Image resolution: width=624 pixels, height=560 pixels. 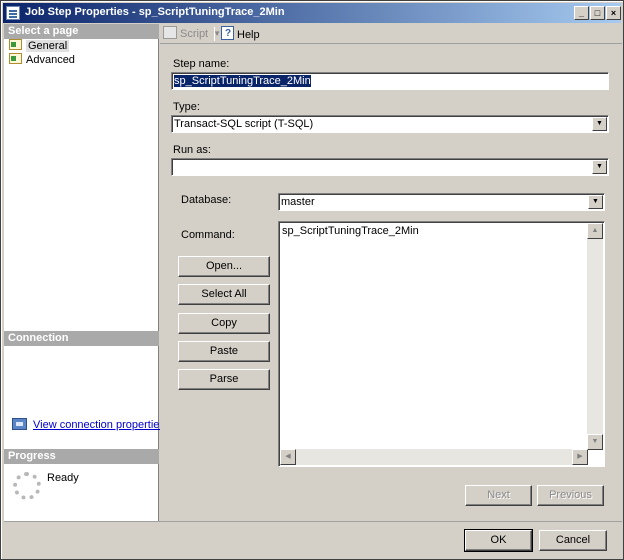 What do you see at coordinates (391, 34) in the screenshot?
I see `toolbar: Script▼ Help` at bounding box center [391, 34].